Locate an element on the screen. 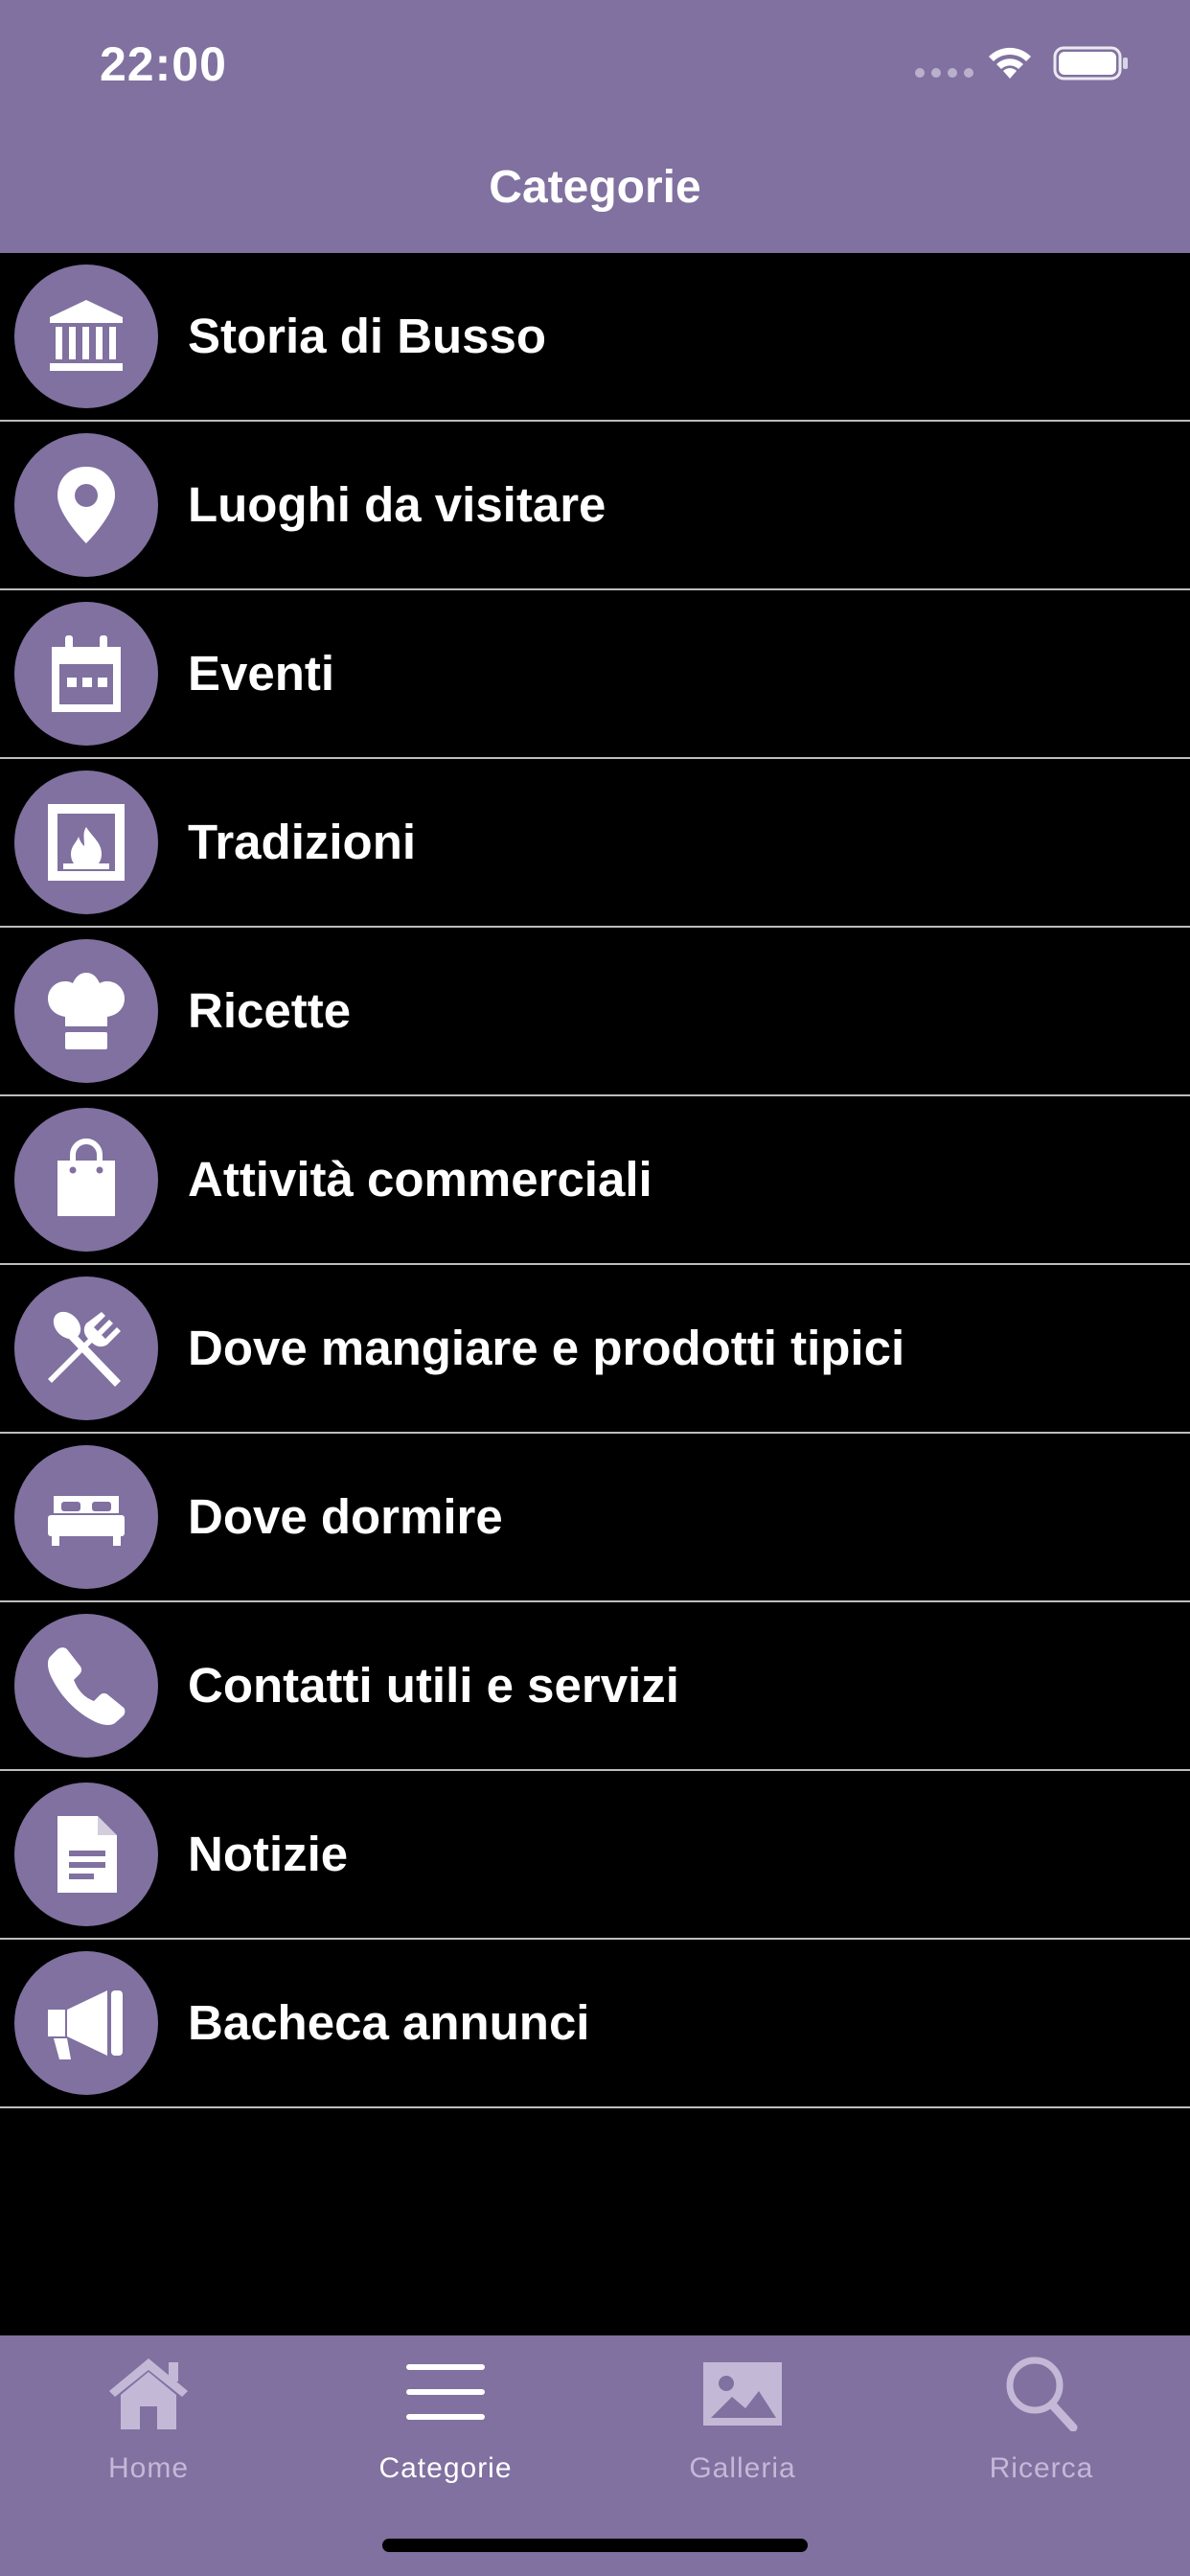 This screenshot has height=2576, width=1190. category-label: Storia di Busso is located at coordinates (367, 336).